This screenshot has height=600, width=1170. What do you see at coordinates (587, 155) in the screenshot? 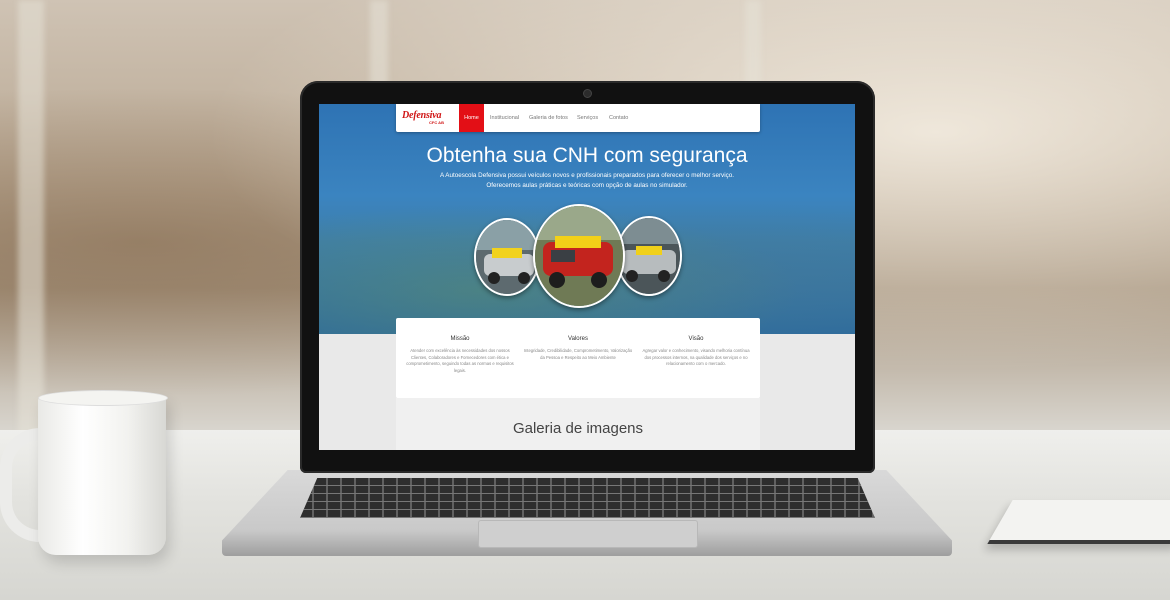
I see `hero-title: Obtenha sua CNH com segurança` at bounding box center [587, 155].